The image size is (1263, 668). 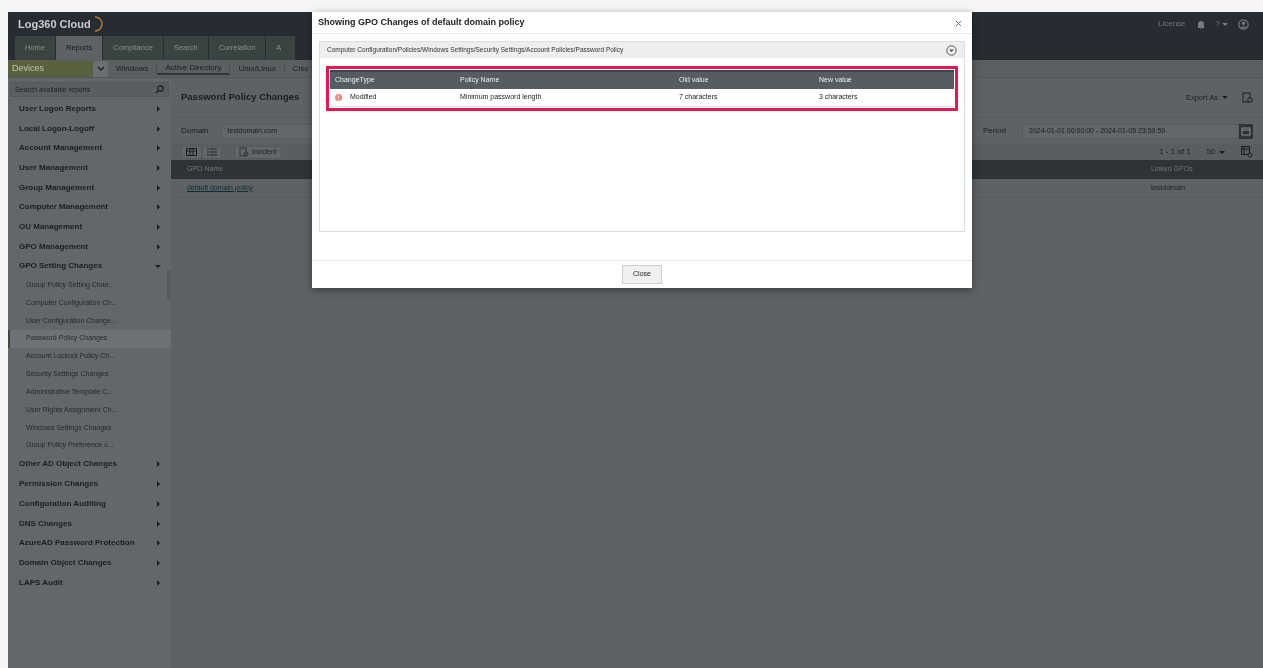 What do you see at coordinates (87, 207) in the screenshot?
I see `sidebar-item: Computer Management` at bounding box center [87, 207].